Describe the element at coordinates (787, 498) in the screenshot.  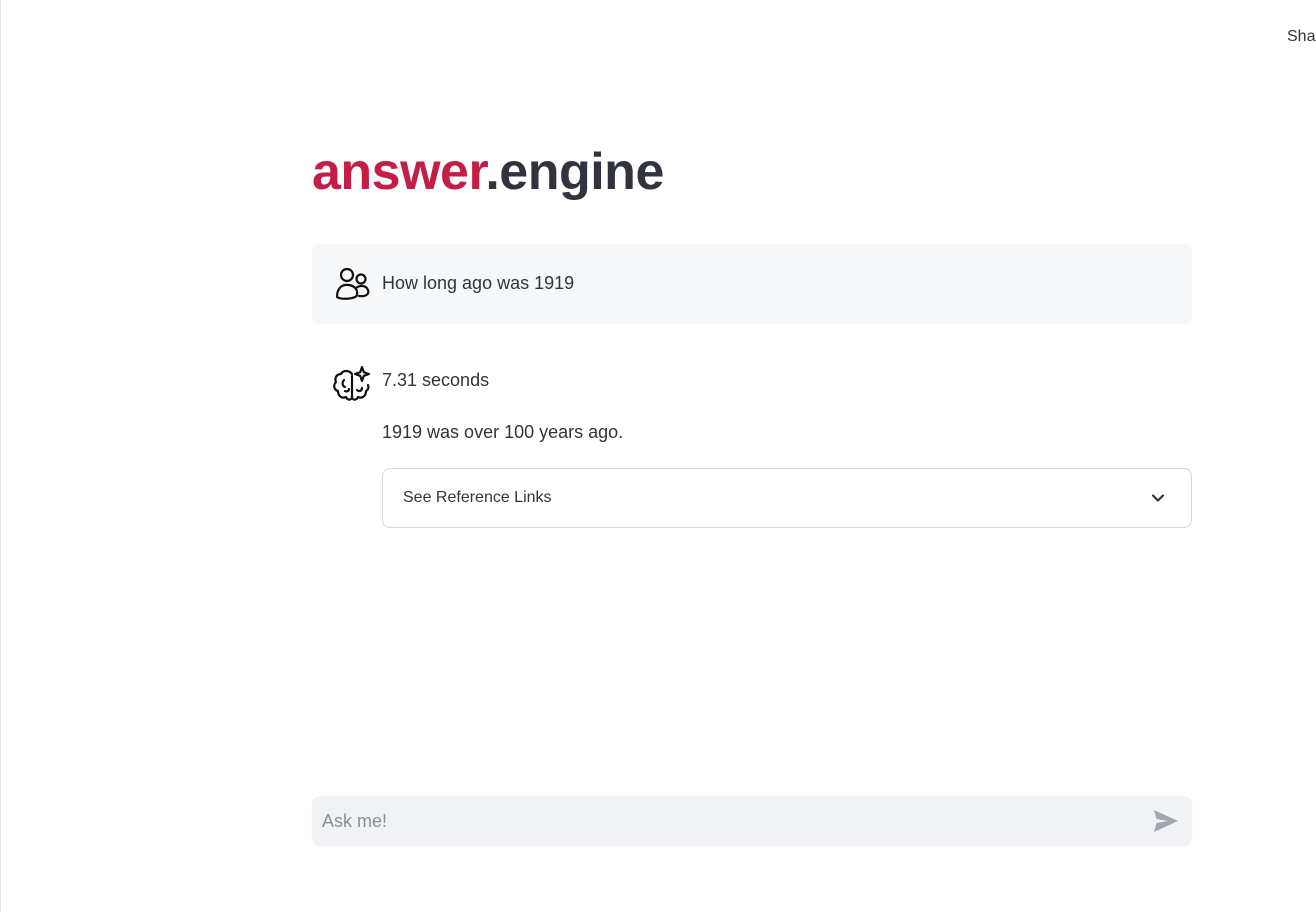
I see `reference-links-expander: See Reference Links` at that location.